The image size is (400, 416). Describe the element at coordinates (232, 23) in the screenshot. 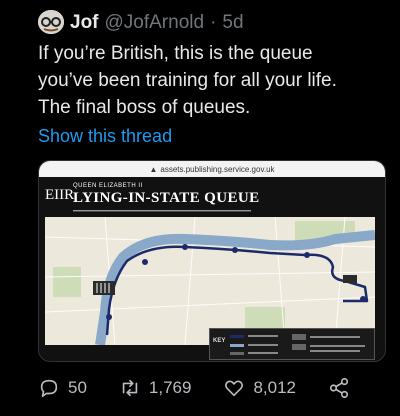

I see `timestamp: 5d` at that location.